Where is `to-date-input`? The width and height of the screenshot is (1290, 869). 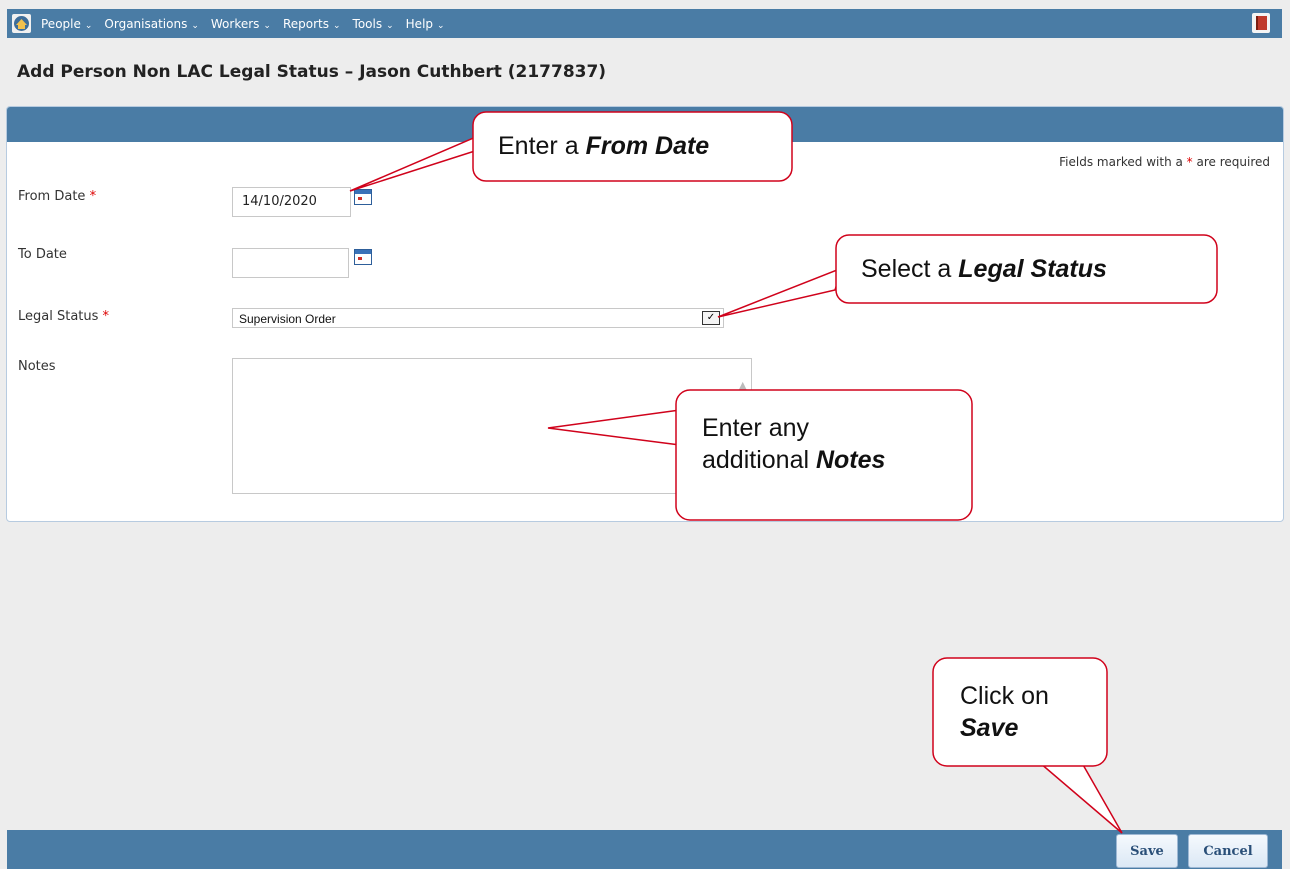 to-date-input is located at coordinates (290, 263).